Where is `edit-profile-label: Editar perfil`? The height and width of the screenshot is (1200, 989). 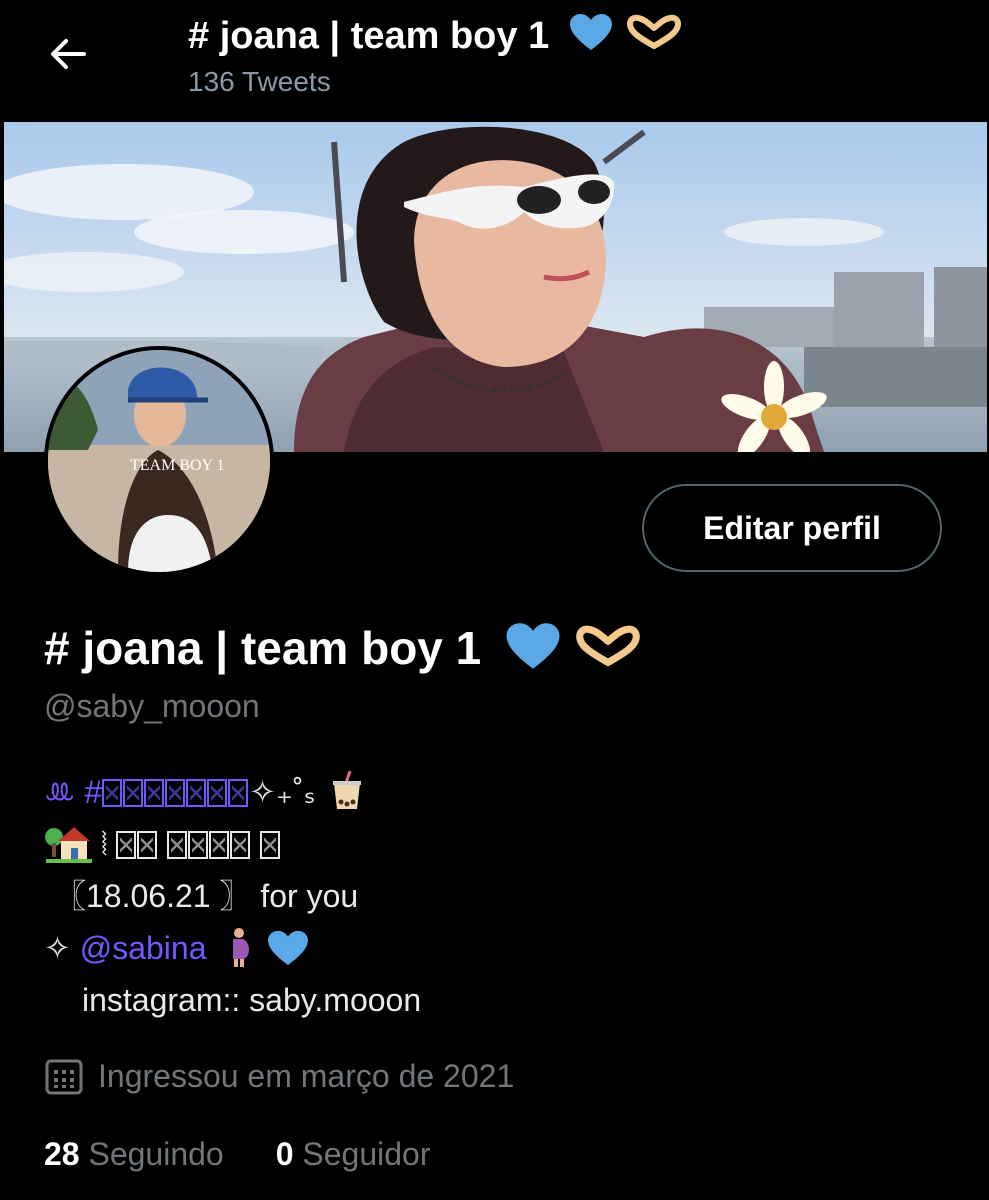
edit-profile-label: Editar perfil is located at coordinates (792, 527).